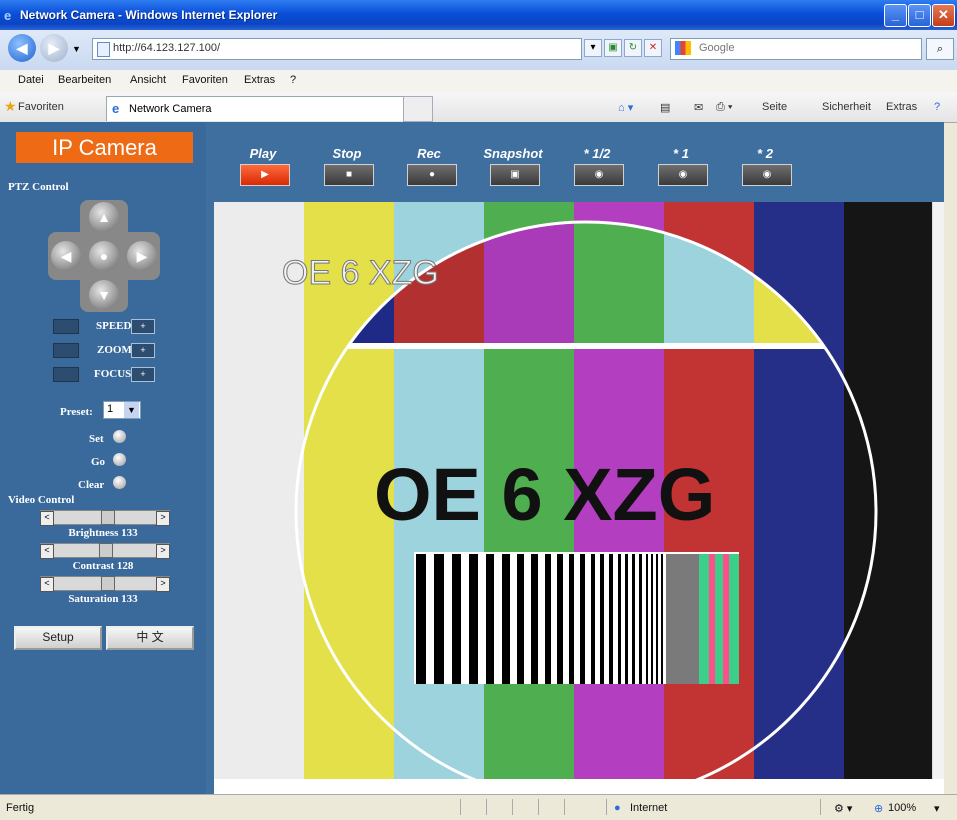  What do you see at coordinates (84, 80) in the screenshot?
I see `menu-edit: Bearbeiten` at bounding box center [84, 80].